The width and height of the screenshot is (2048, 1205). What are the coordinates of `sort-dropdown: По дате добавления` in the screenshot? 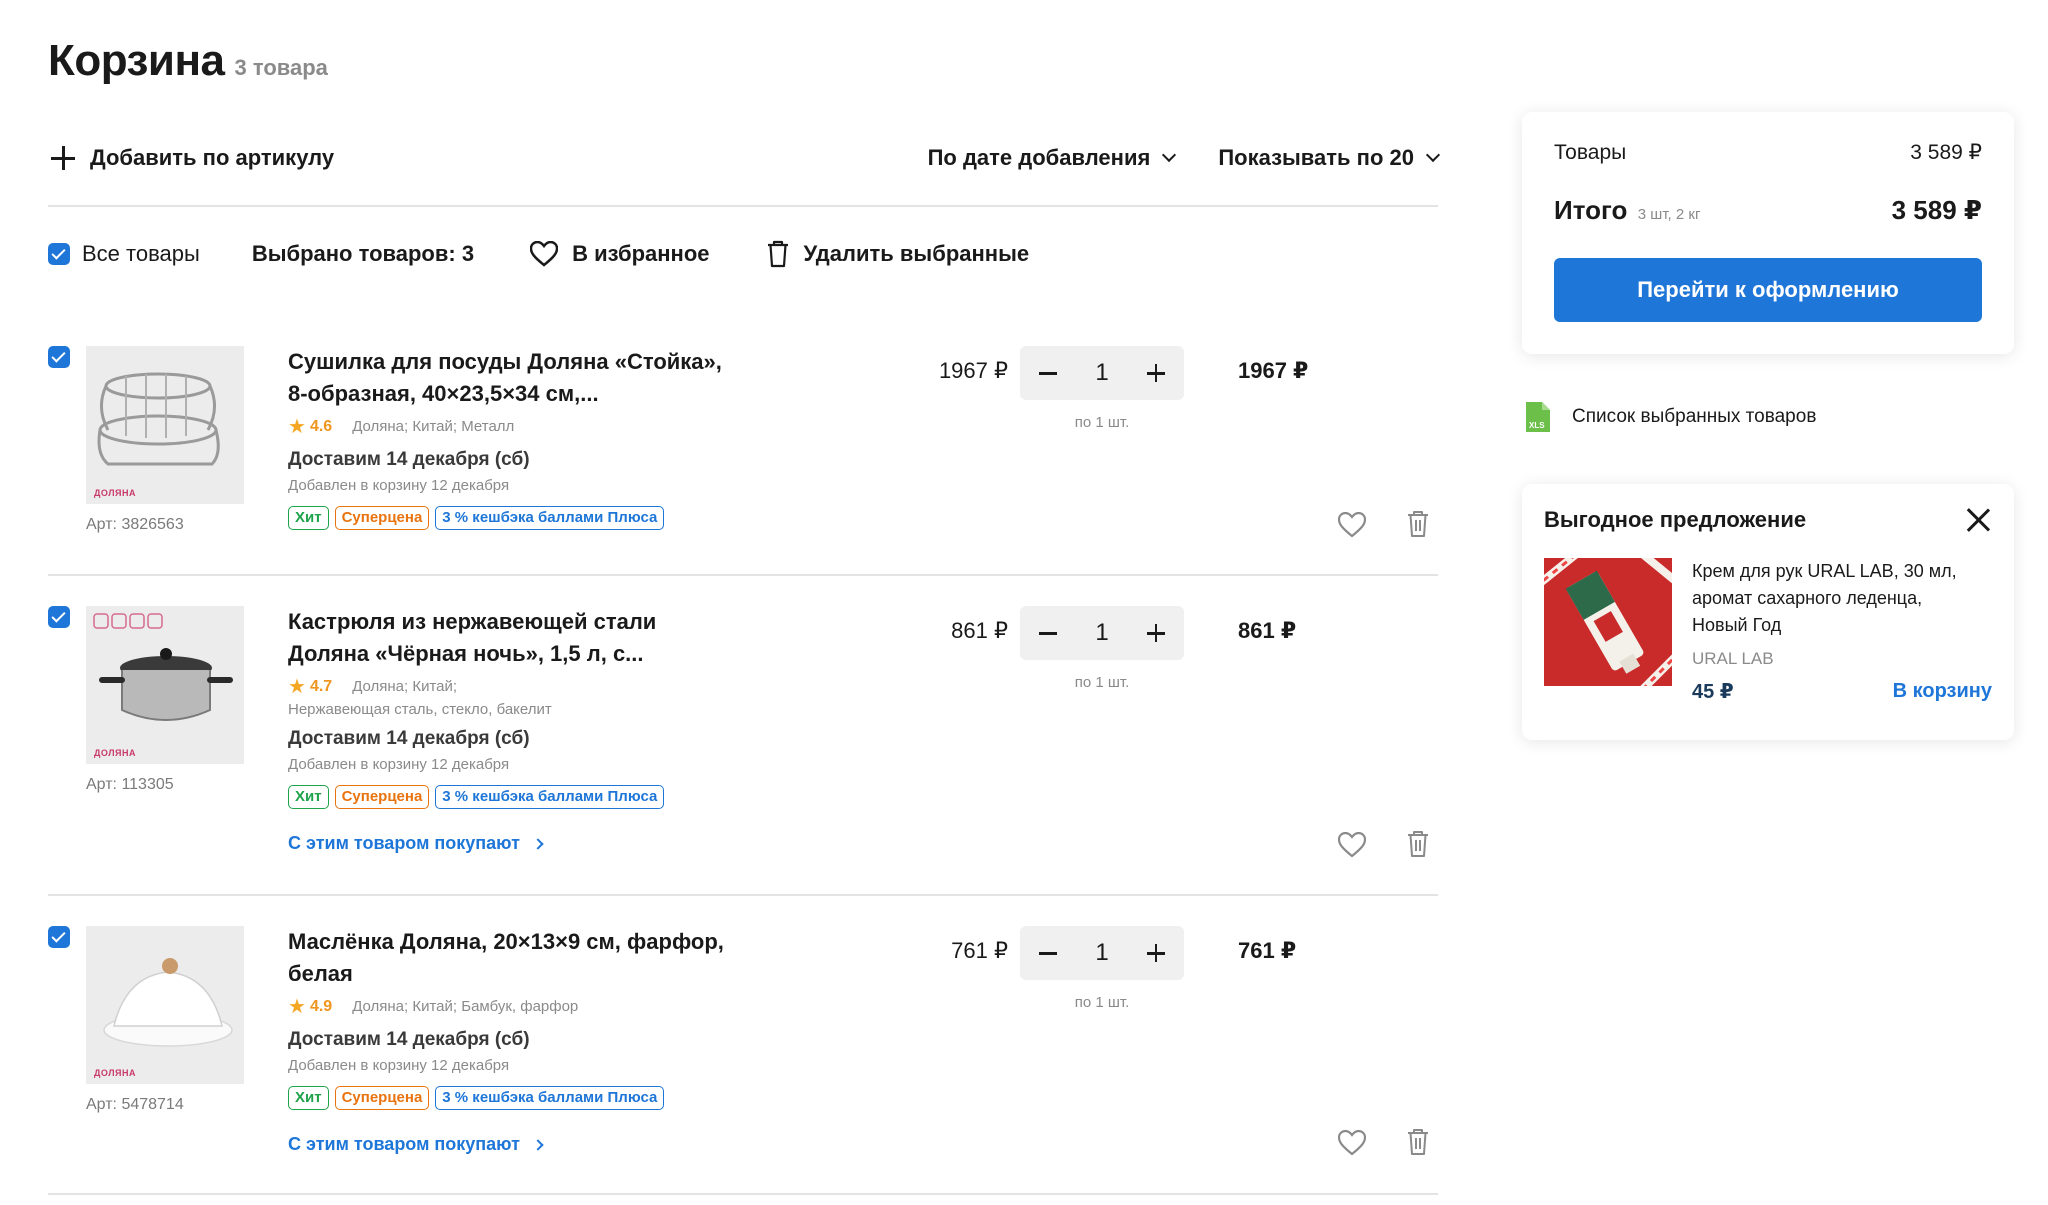 It's located at (1052, 158).